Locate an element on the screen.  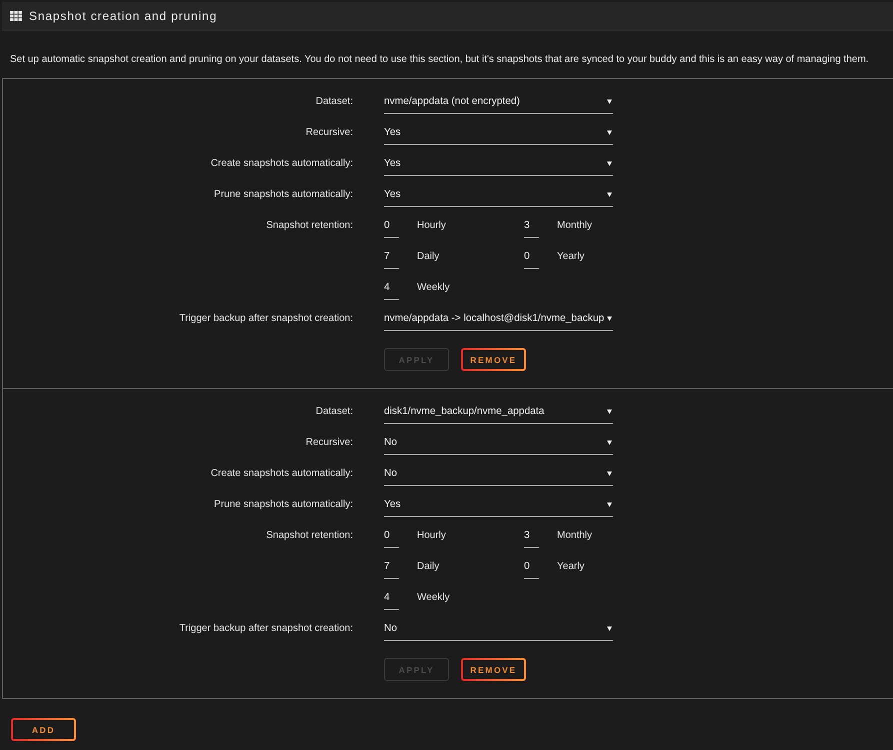
dropdown-field: nvme/appdata (not encrypted) is located at coordinates (498, 102).